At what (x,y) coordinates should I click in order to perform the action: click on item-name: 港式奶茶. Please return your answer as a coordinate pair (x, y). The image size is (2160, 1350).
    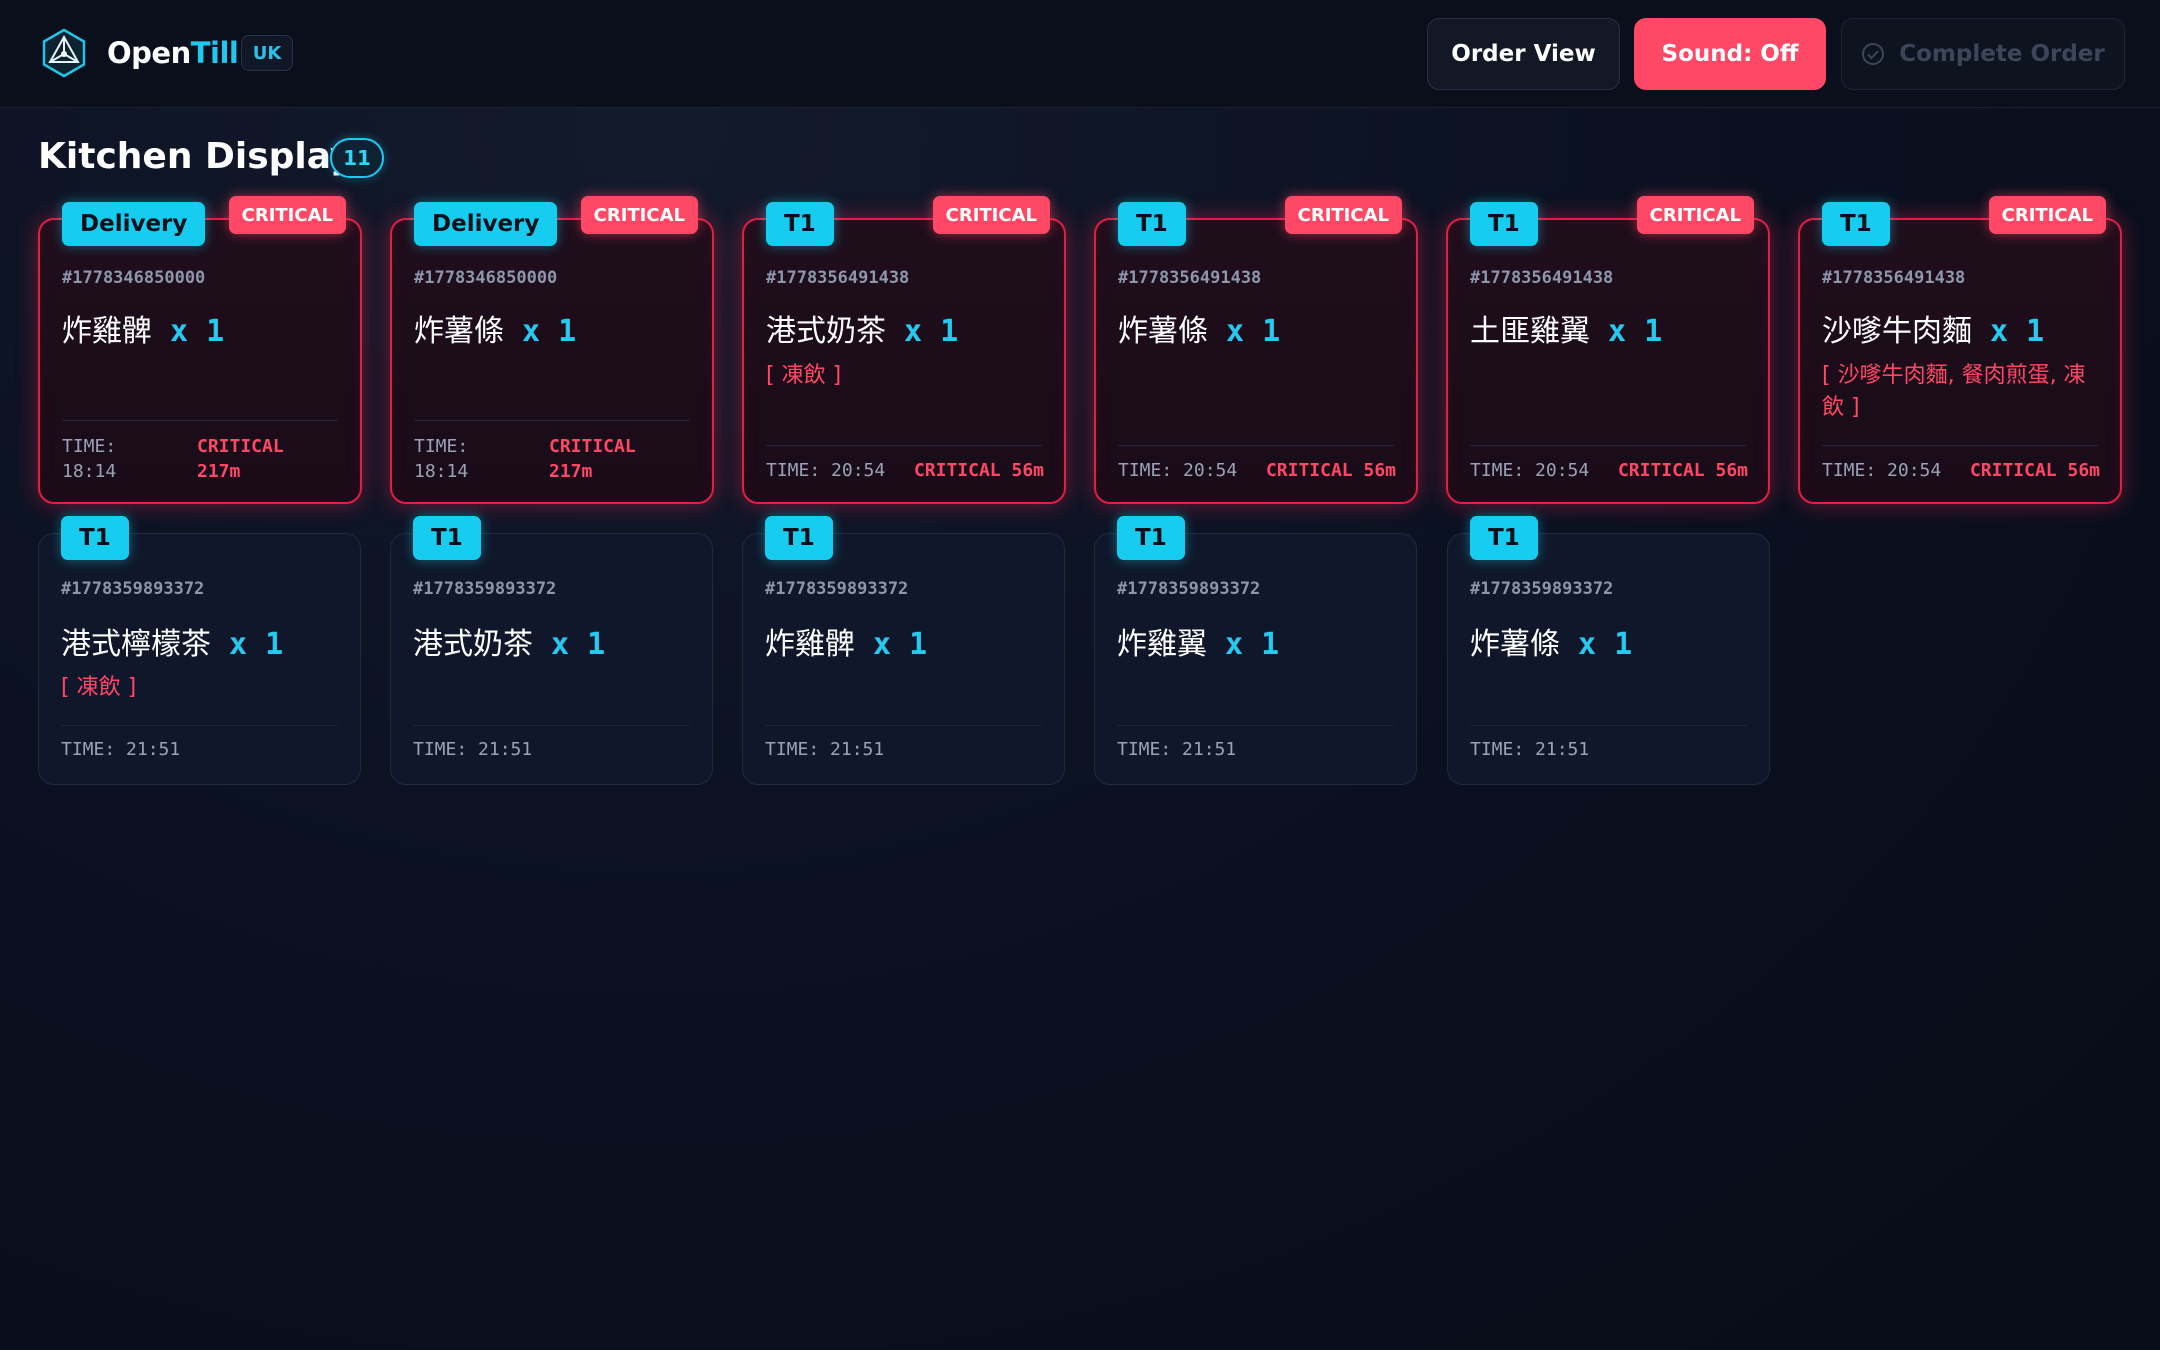
    Looking at the image, I should click on (826, 331).